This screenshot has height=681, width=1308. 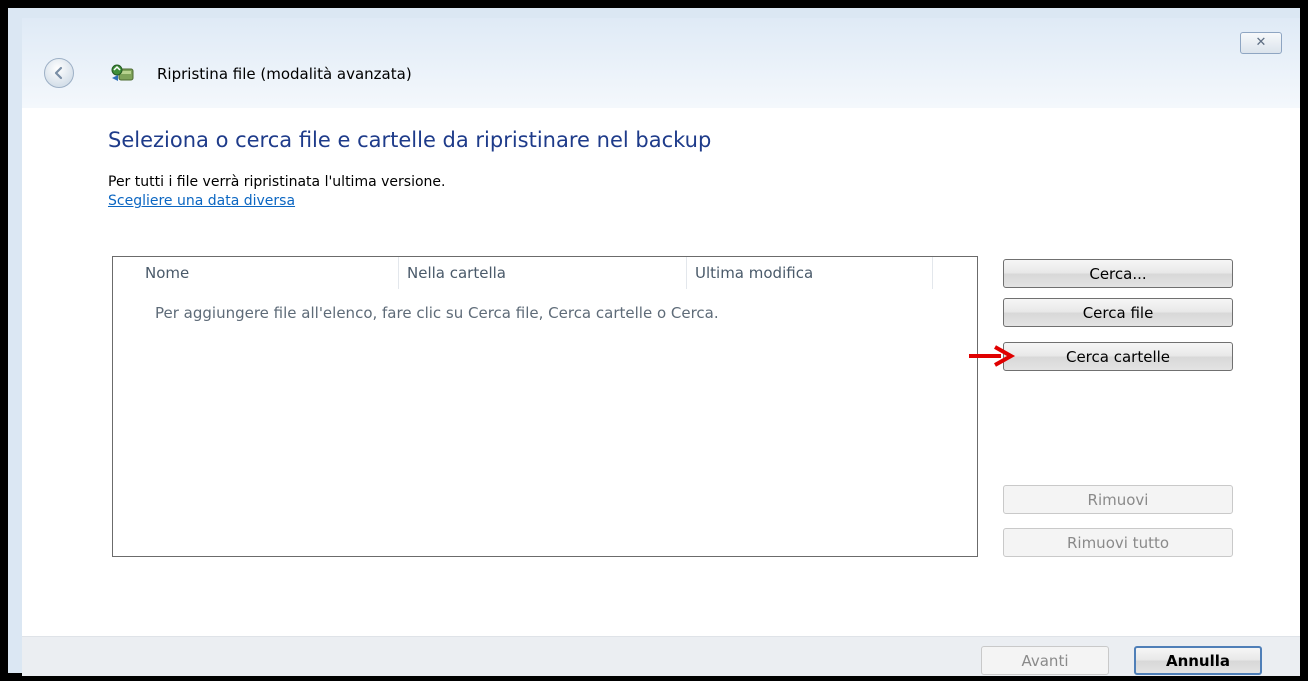 I want to click on back-arrow-icon, so click(x=58, y=73).